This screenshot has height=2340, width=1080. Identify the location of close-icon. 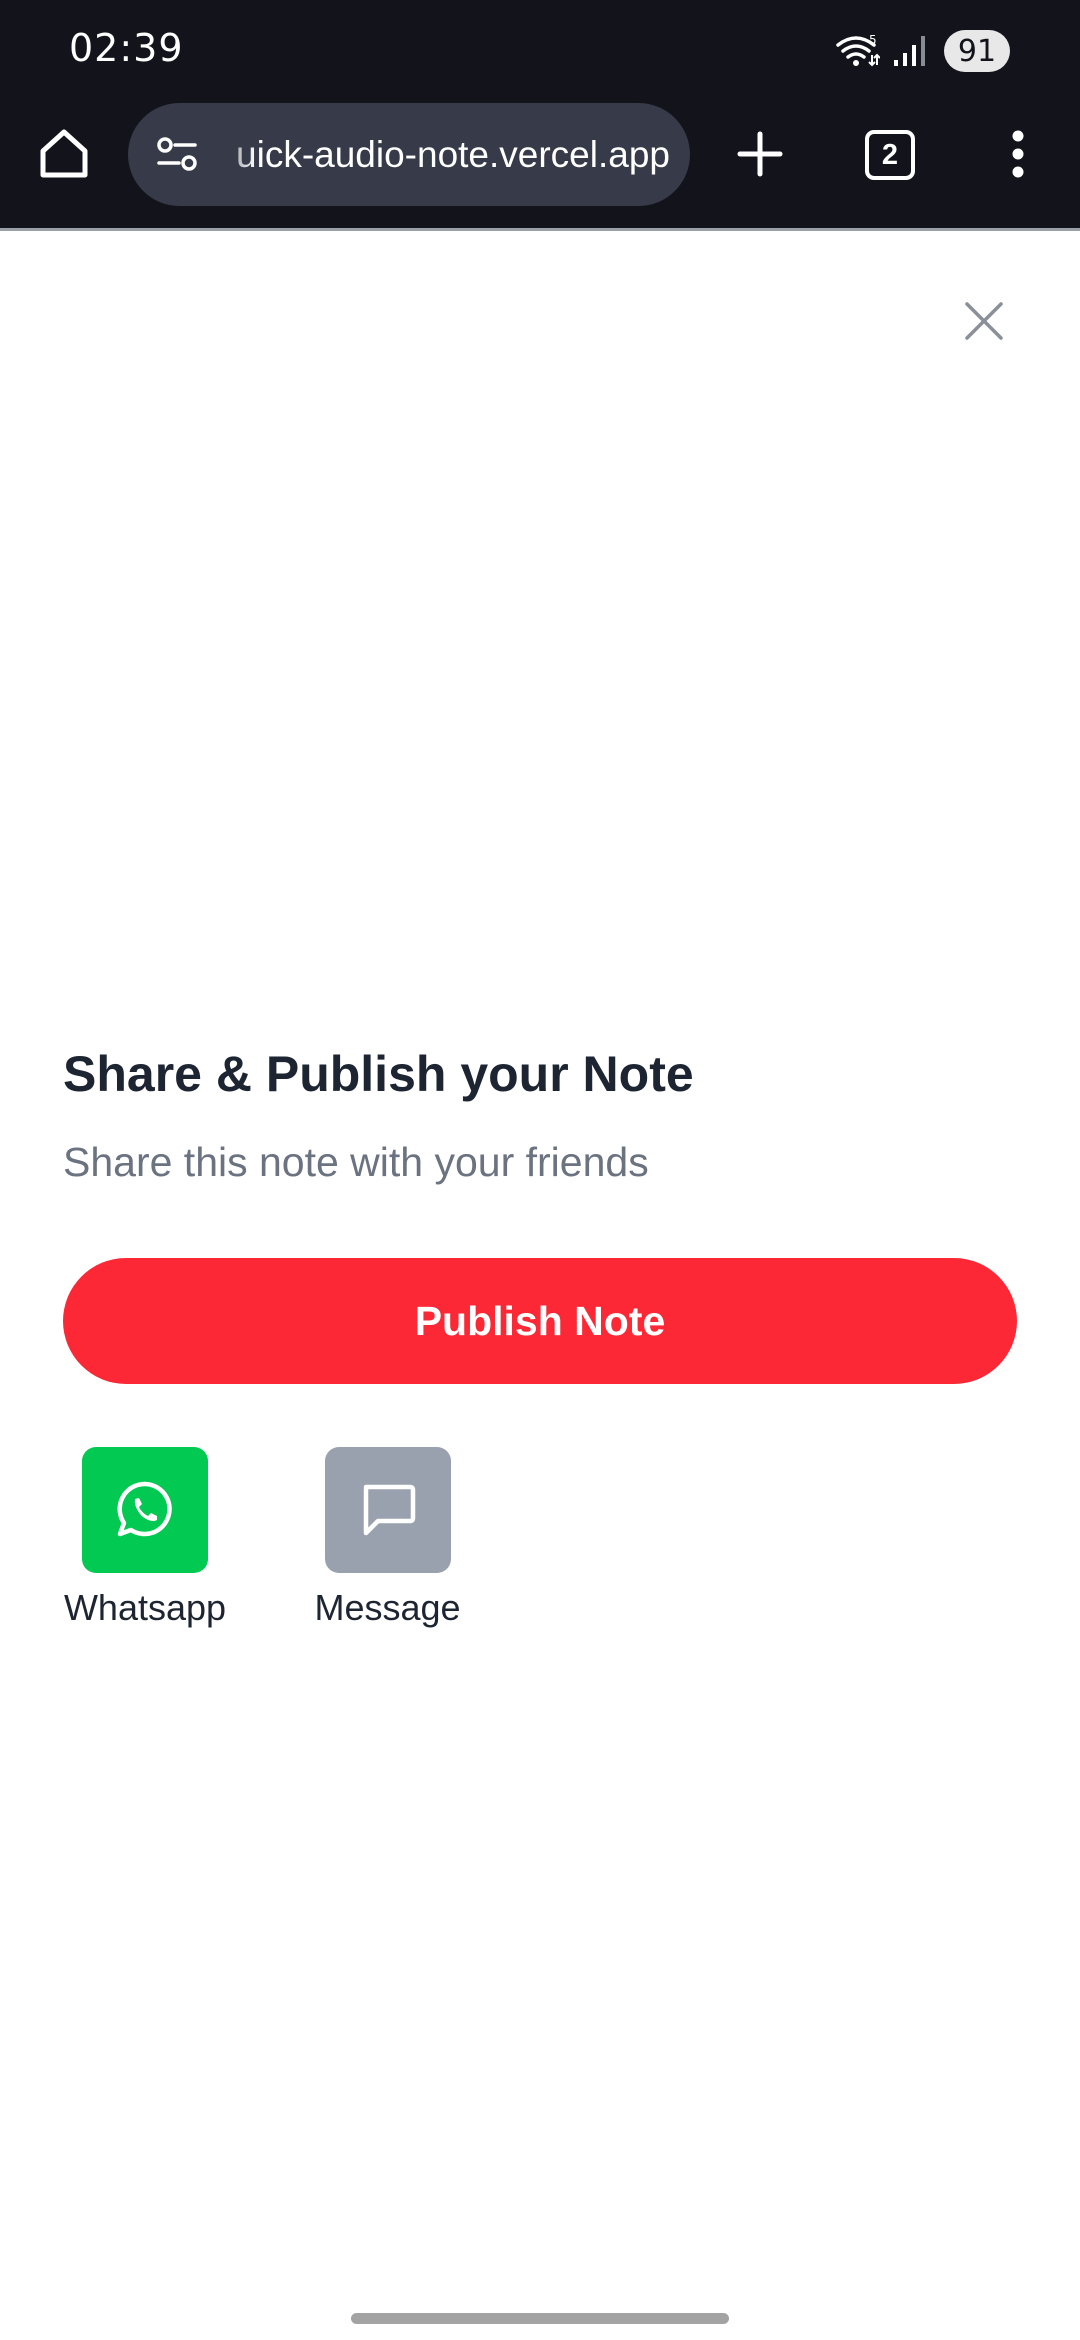
(984, 321).